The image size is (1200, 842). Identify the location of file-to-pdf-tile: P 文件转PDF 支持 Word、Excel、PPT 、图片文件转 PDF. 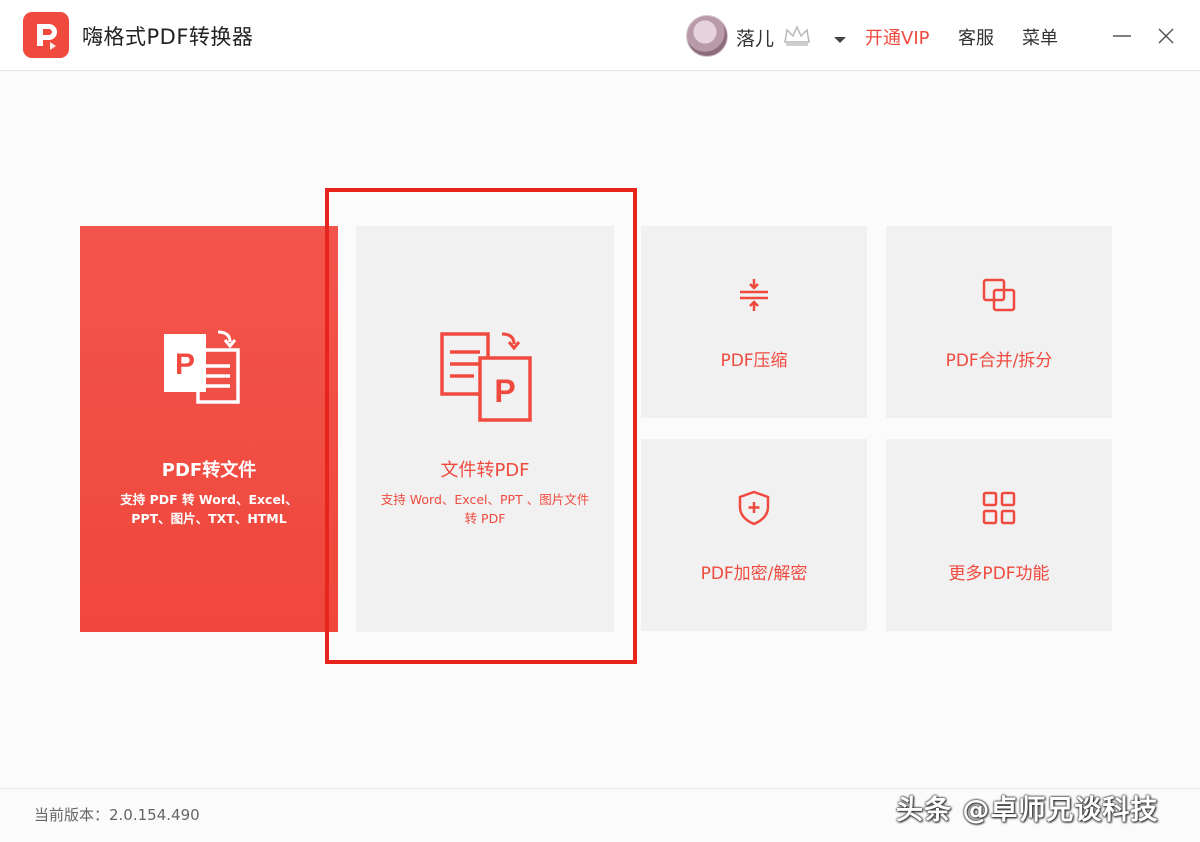
(485, 429).